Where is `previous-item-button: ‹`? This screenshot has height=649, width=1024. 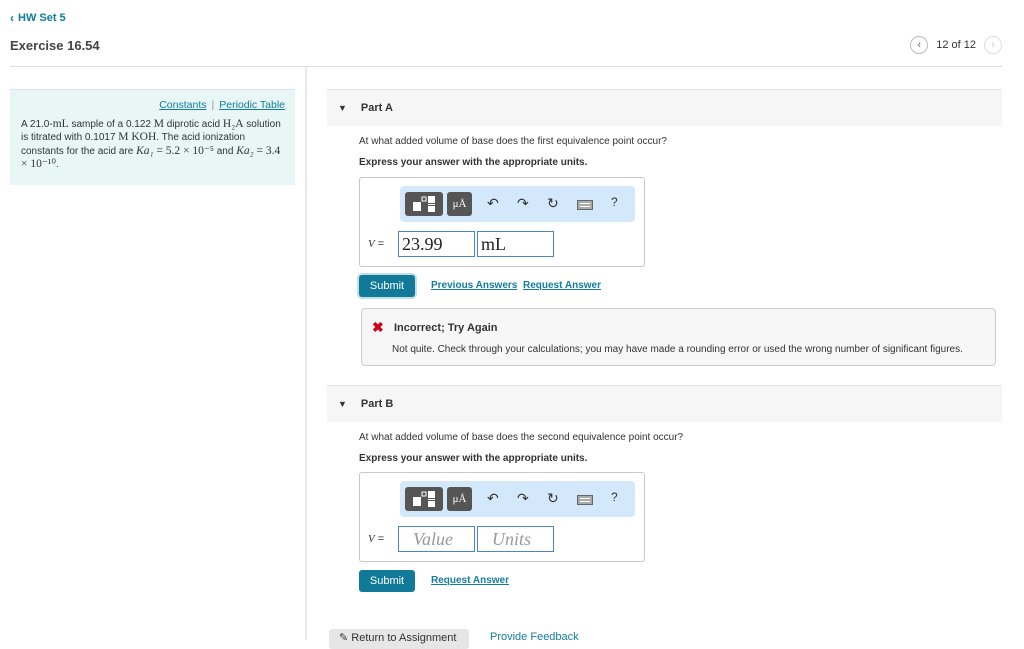 previous-item-button: ‹ is located at coordinates (919, 45).